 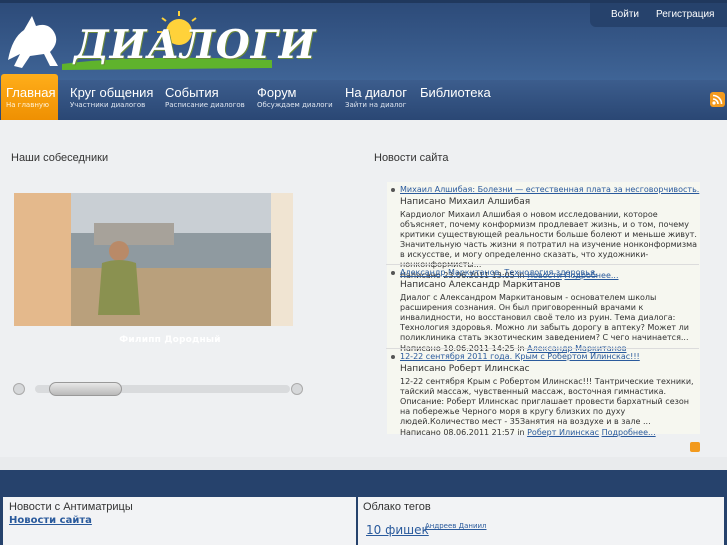 What do you see at coordinates (625, 14) in the screenshot?
I see `login-link: Войти` at bounding box center [625, 14].